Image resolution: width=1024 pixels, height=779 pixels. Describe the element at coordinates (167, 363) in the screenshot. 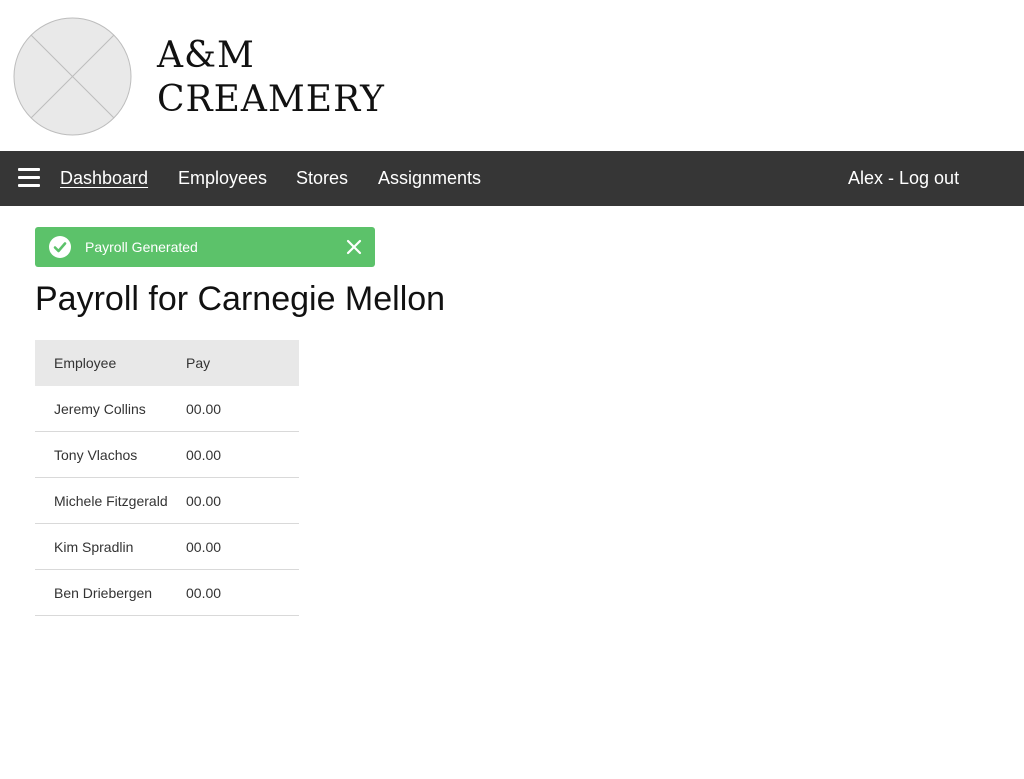

I see `table-header-row: Employee Pay` at that location.